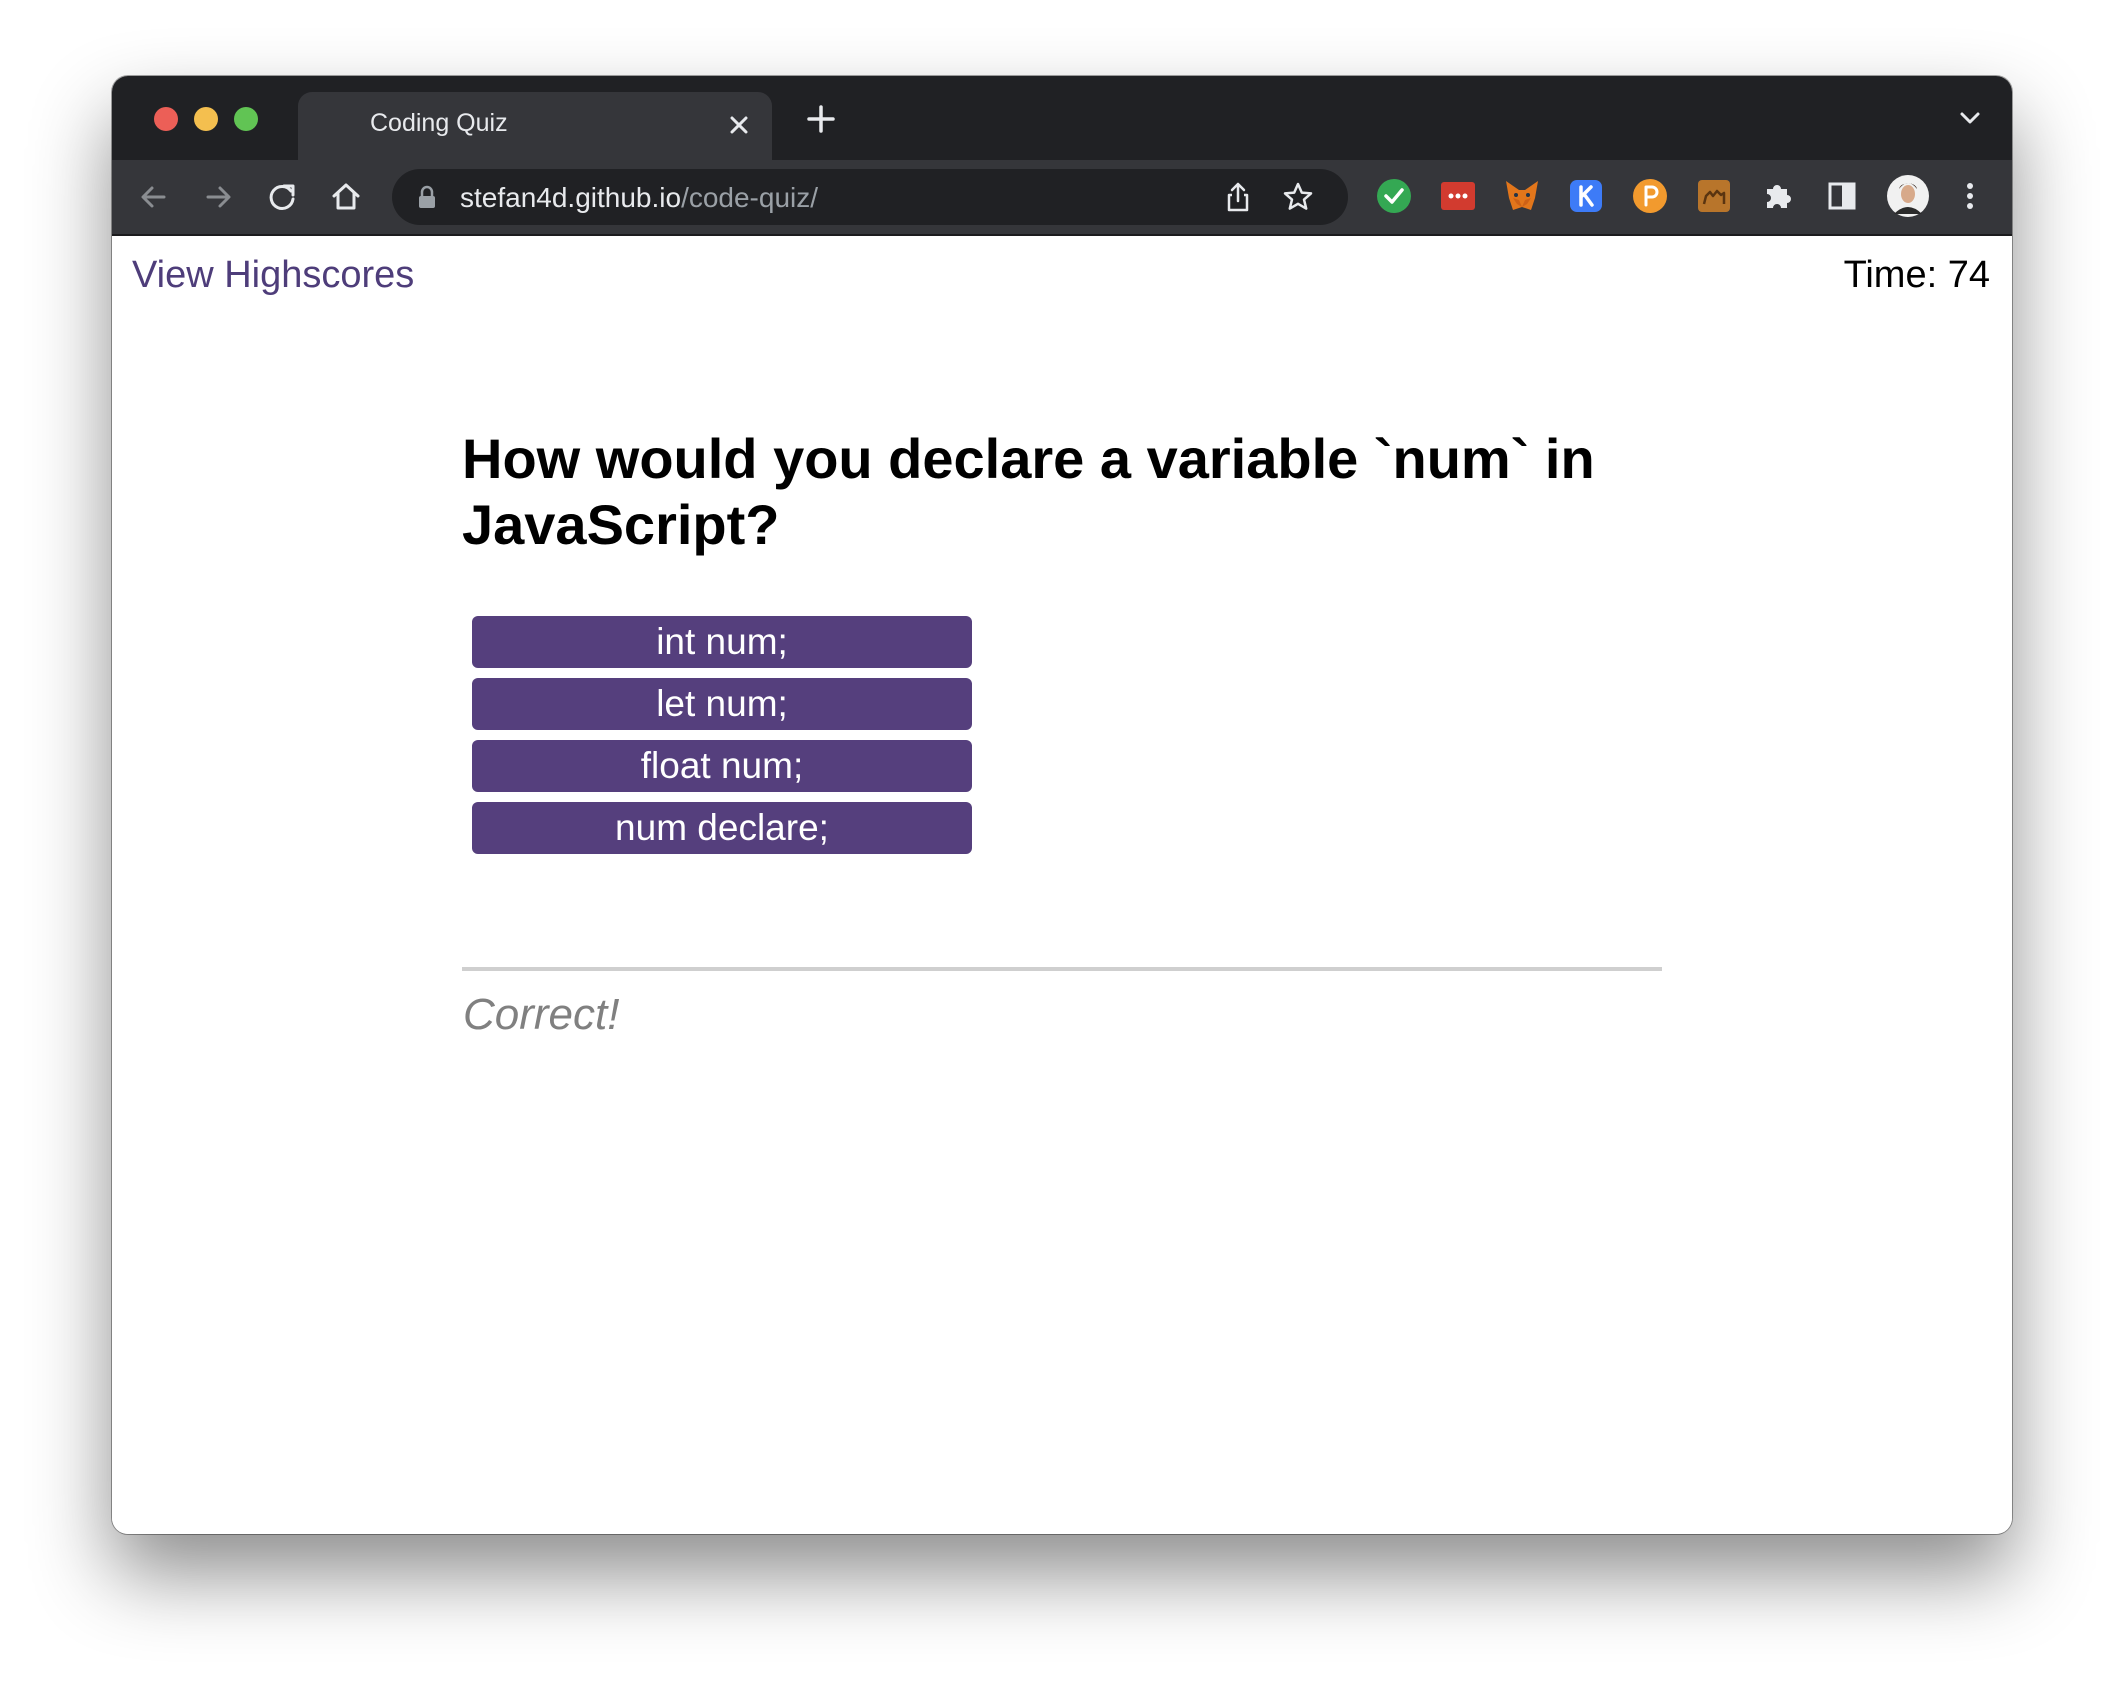 This screenshot has height=1682, width=2124. What do you see at coordinates (1842, 196) in the screenshot?
I see `side-panel-icon` at bounding box center [1842, 196].